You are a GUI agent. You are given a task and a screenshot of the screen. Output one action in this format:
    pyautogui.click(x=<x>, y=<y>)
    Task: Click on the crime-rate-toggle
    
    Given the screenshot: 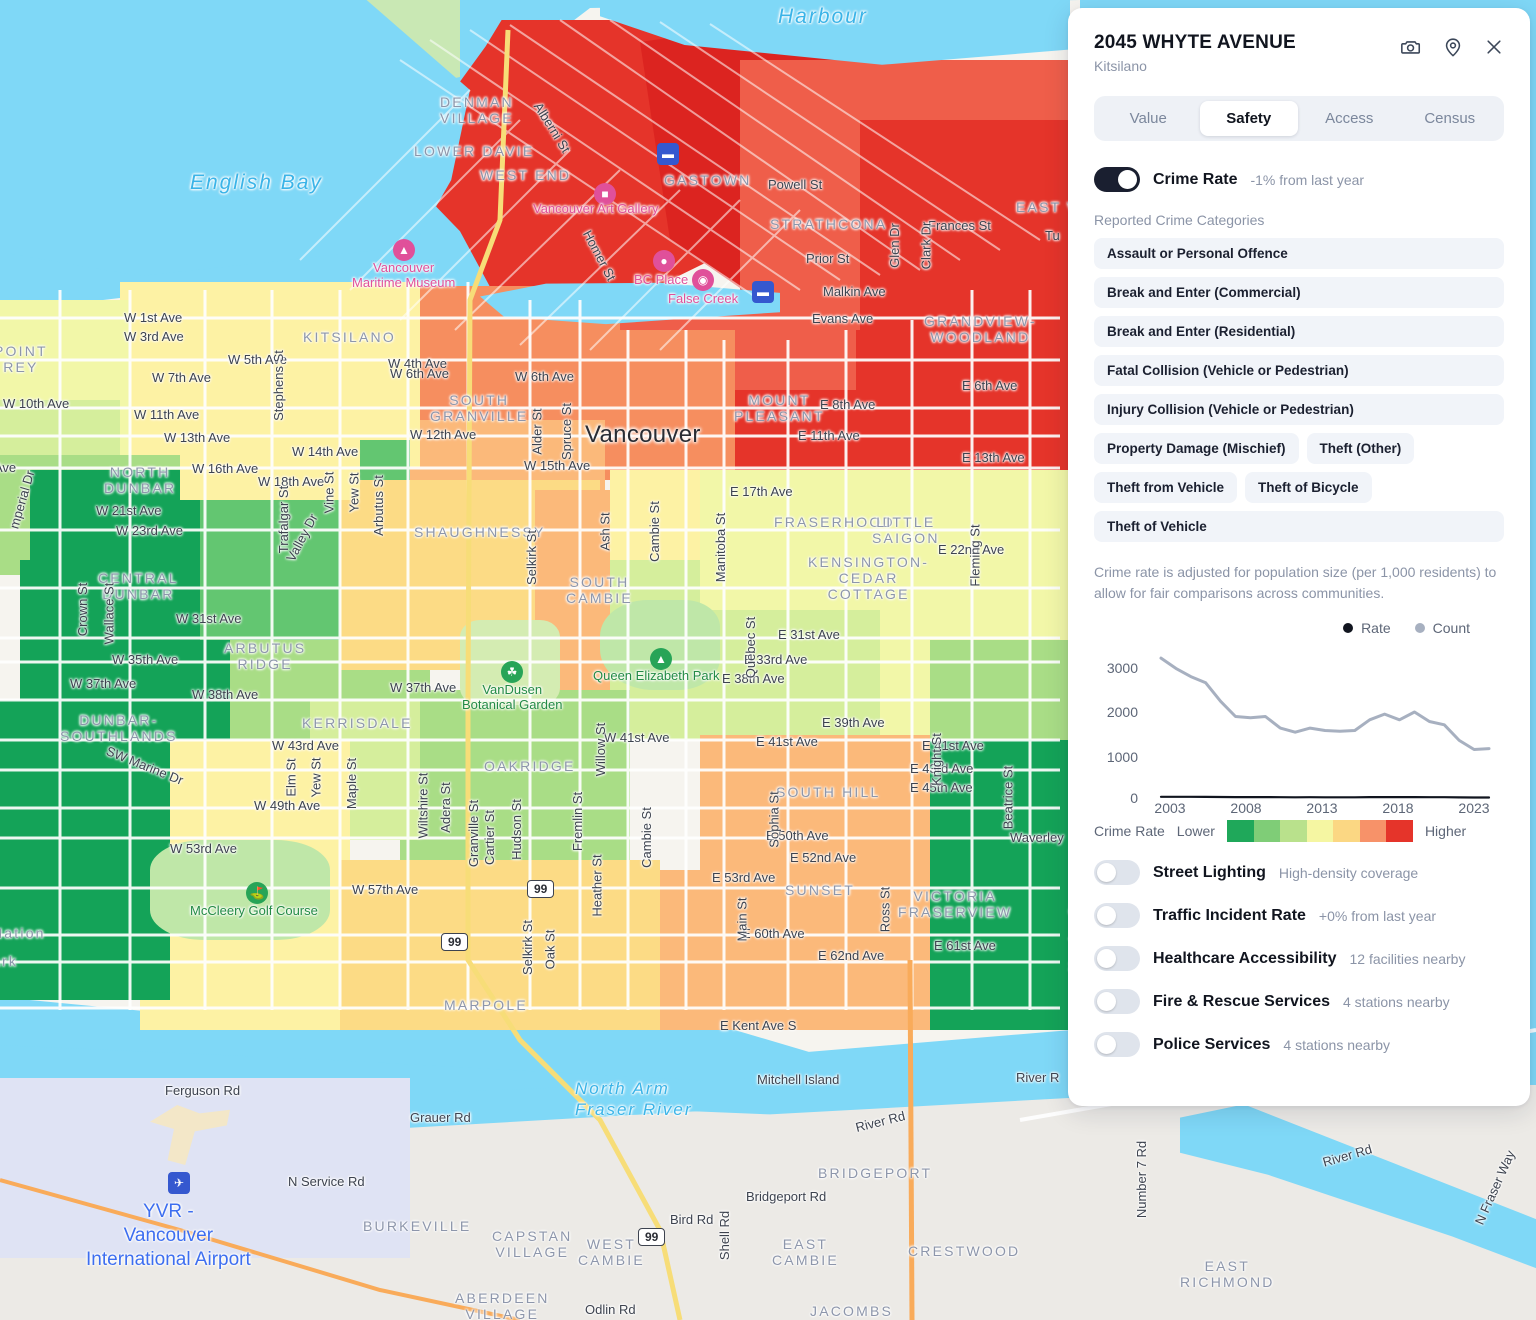 What is the action you would take?
    pyautogui.click(x=1117, y=179)
    